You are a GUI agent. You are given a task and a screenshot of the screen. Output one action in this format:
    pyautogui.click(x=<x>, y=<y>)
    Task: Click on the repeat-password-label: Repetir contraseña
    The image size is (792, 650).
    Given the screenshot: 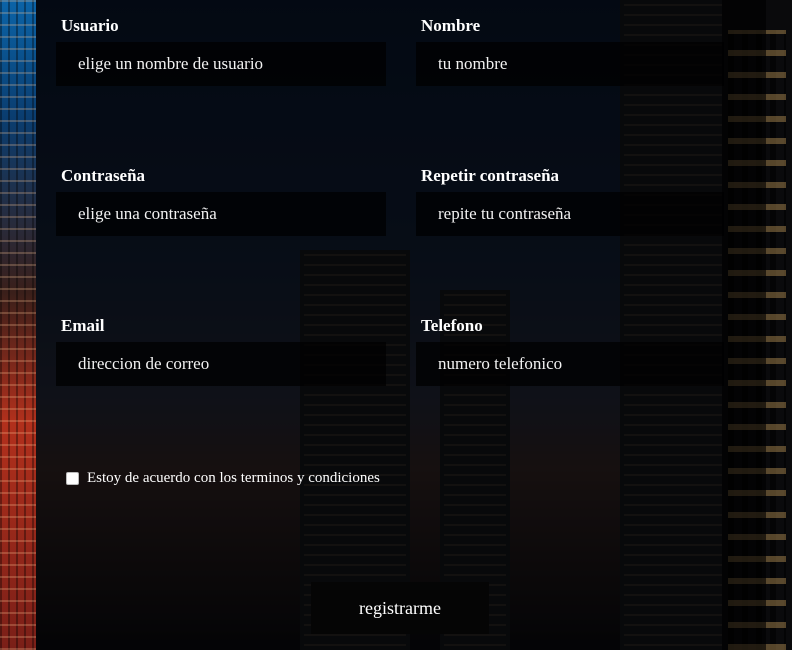 What is the action you would take?
    pyautogui.click(x=490, y=175)
    